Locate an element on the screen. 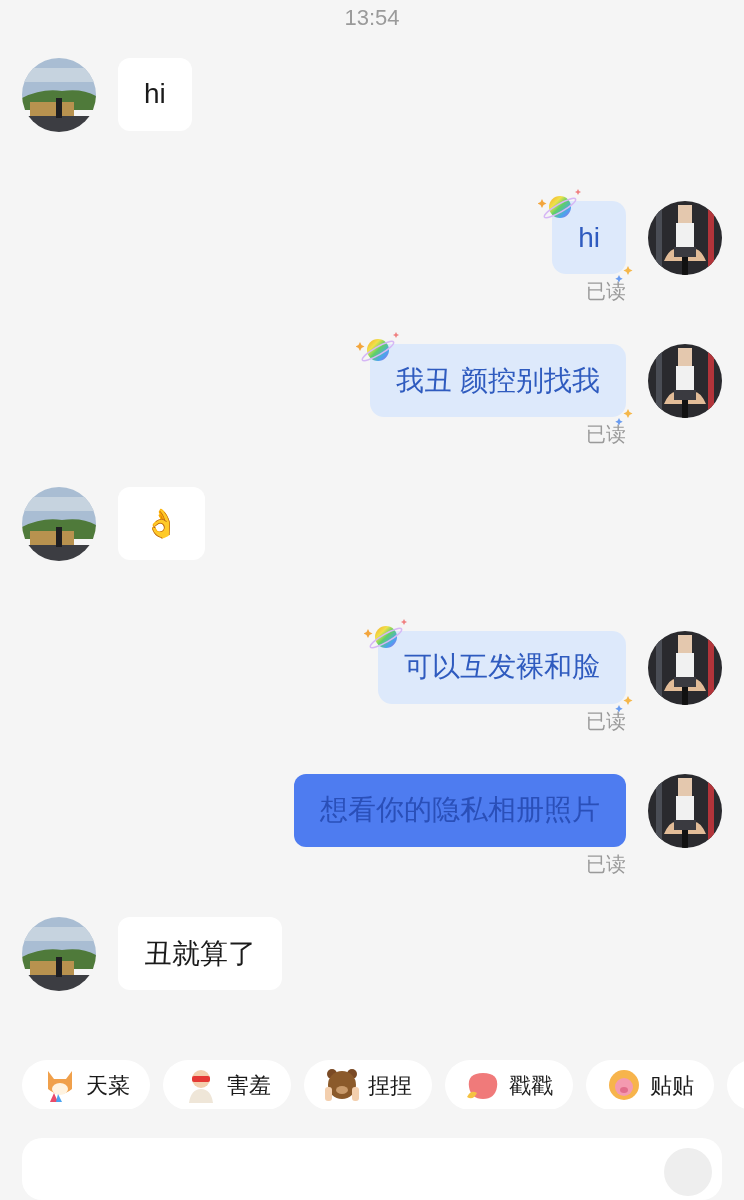  message-bubble: hi is located at coordinates (155, 94).